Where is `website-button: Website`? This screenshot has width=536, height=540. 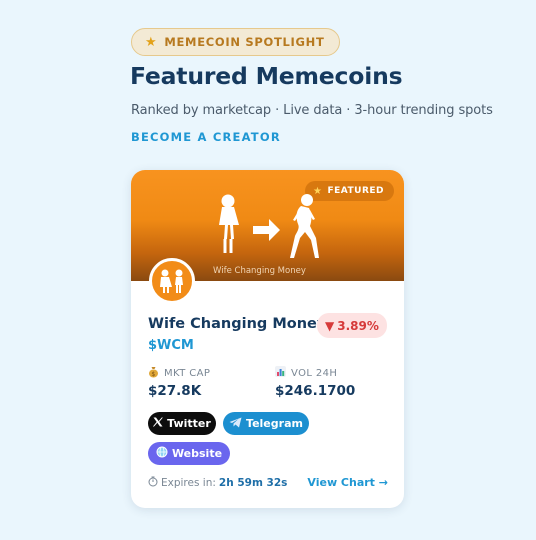 website-button: Website is located at coordinates (189, 453).